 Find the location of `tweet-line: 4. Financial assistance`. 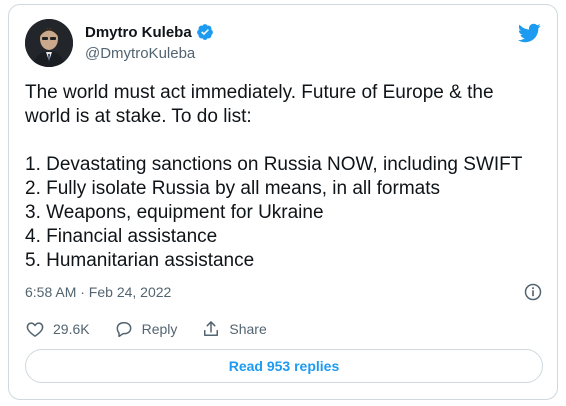

tweet-line: 4. Financial assistance is located at coordinates (121, 236).